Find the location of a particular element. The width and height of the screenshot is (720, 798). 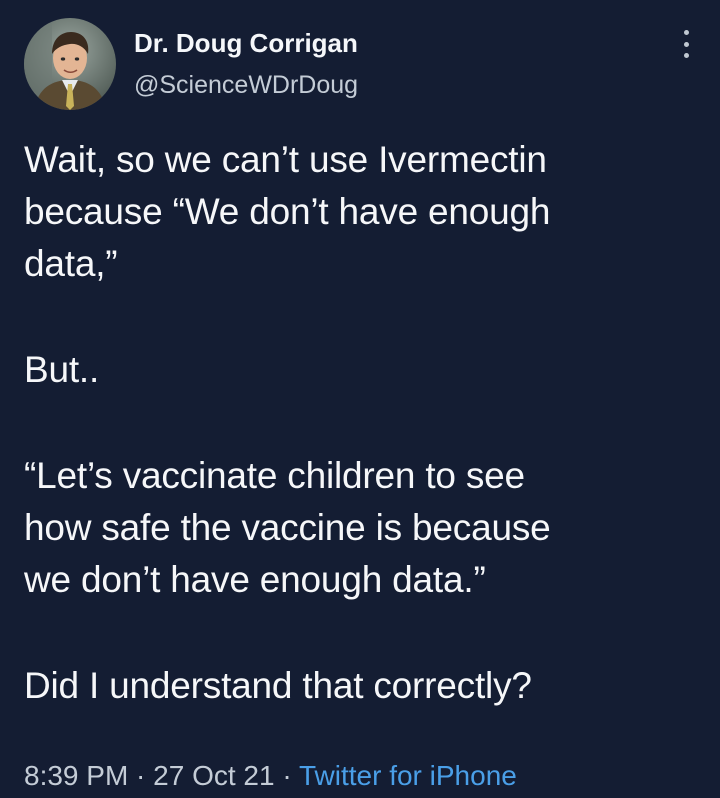

more-options-icon is located at coordinates (686, 44).